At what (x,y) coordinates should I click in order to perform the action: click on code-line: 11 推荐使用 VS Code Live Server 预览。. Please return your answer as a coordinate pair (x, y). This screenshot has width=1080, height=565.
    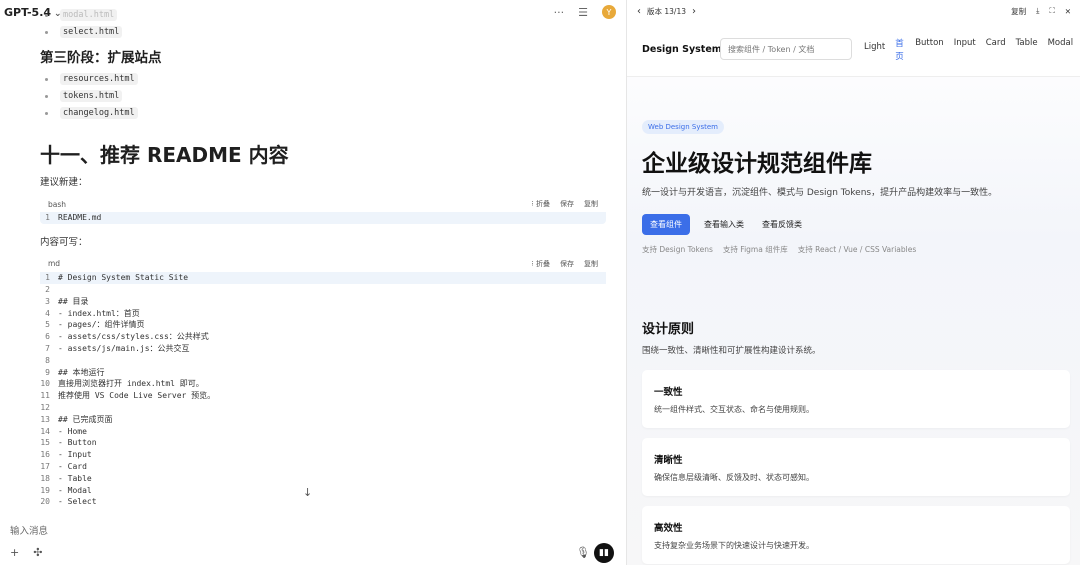
    Looking at the image, I should click on (323, 396).